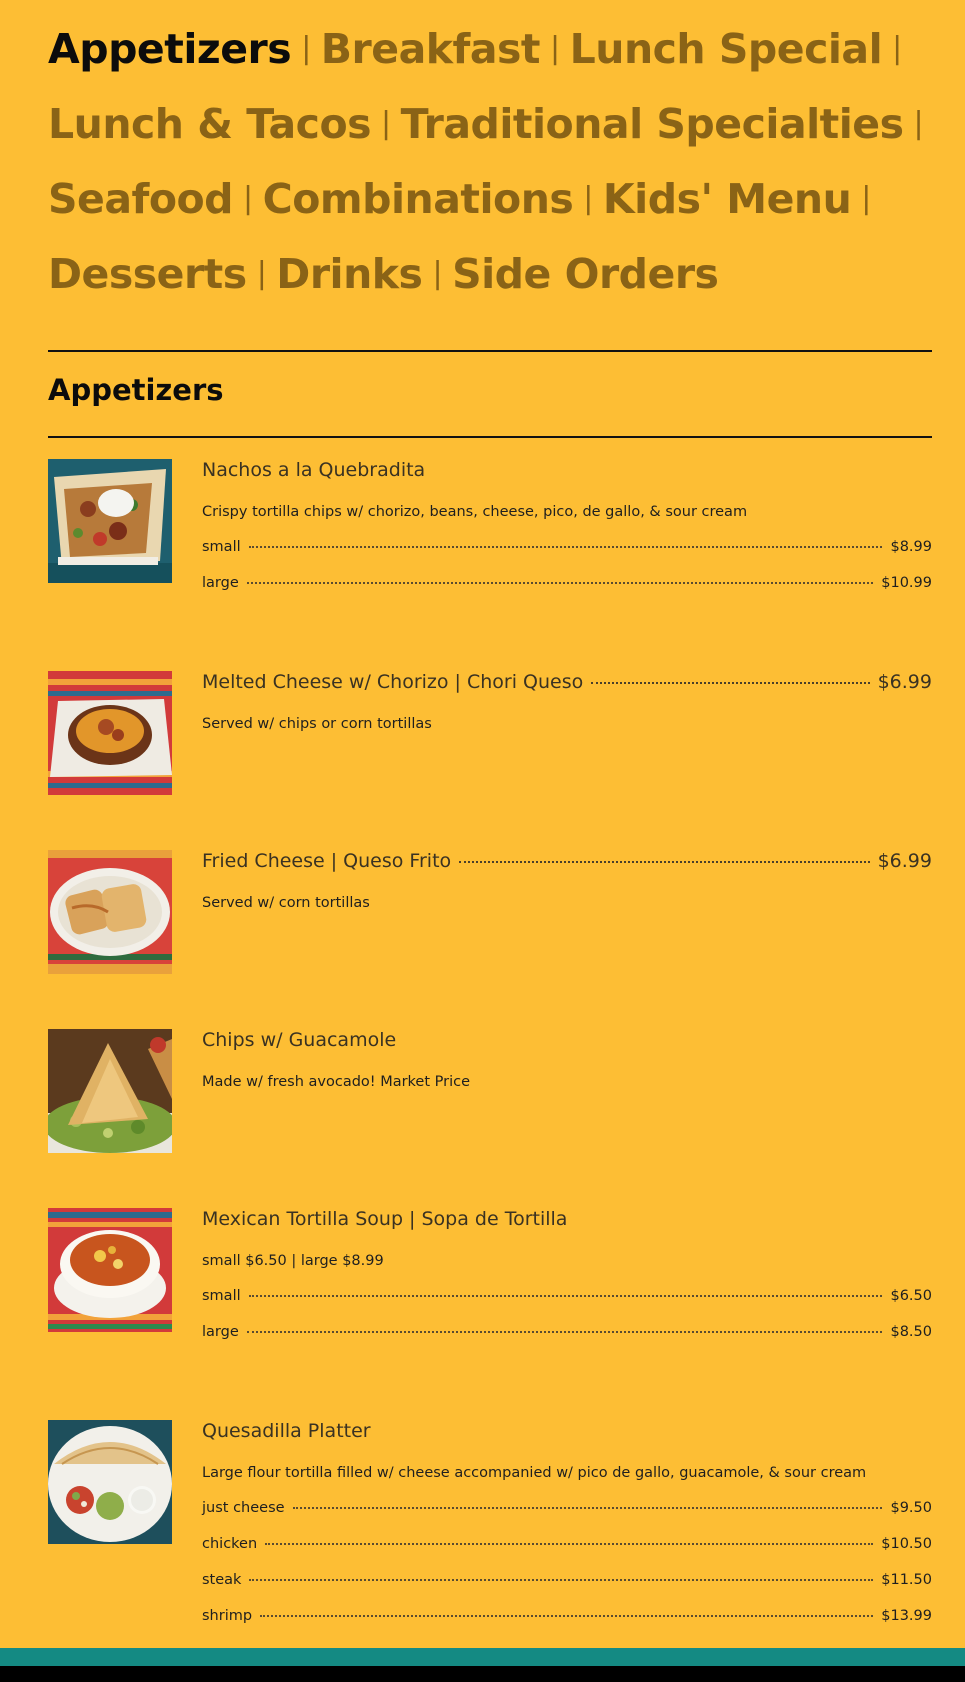 The width and height of the screenshot is (965, 1682). Describe the element at coordinates (317, 724) in the screenshot. I see `item-description: Served w/ chips or corn tortillas` at that location.